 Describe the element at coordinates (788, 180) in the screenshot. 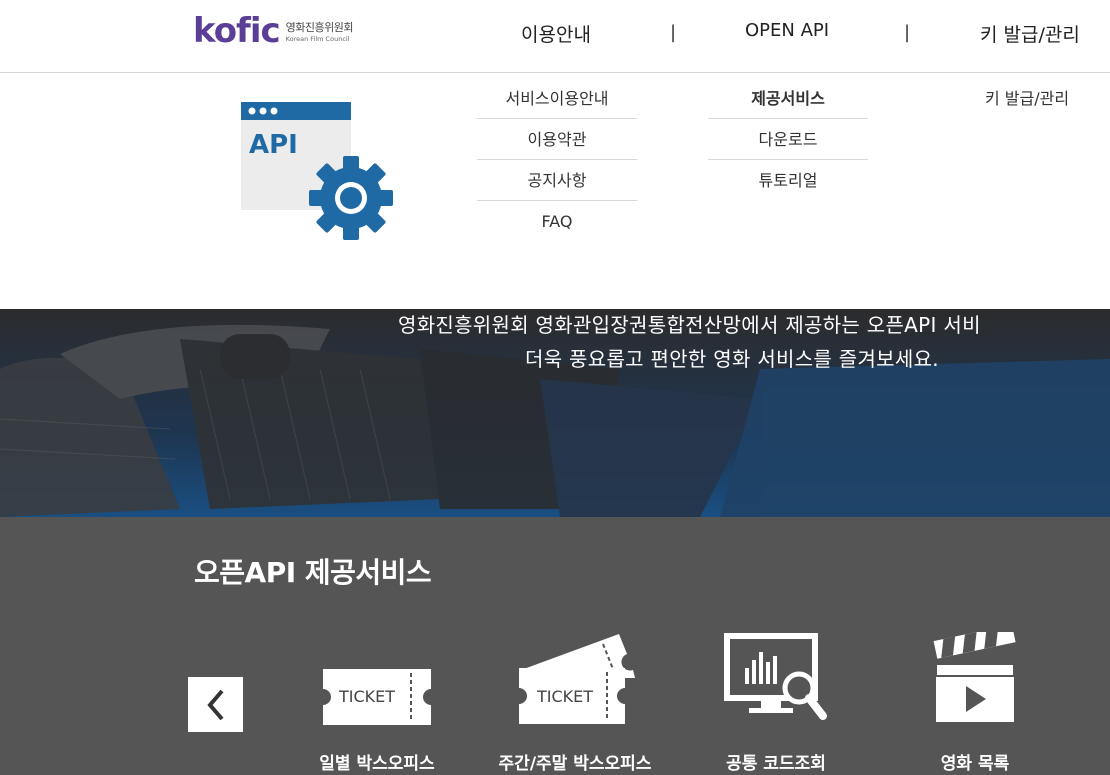

I see `submenu-item-tutorial: 튜토리얼` at that location.